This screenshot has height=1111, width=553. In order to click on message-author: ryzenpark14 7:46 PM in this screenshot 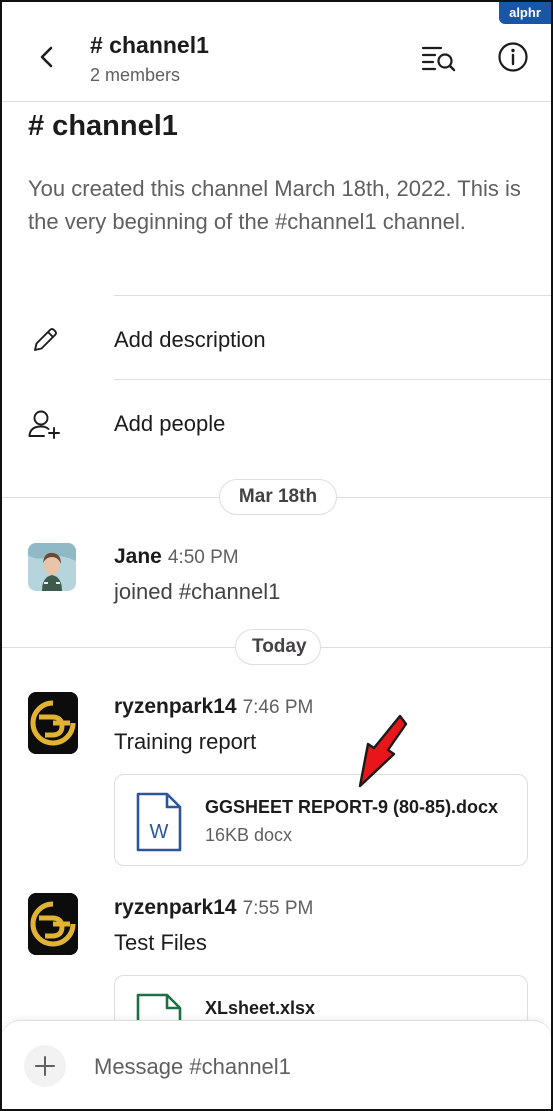, I will do `click(213, 707)`.